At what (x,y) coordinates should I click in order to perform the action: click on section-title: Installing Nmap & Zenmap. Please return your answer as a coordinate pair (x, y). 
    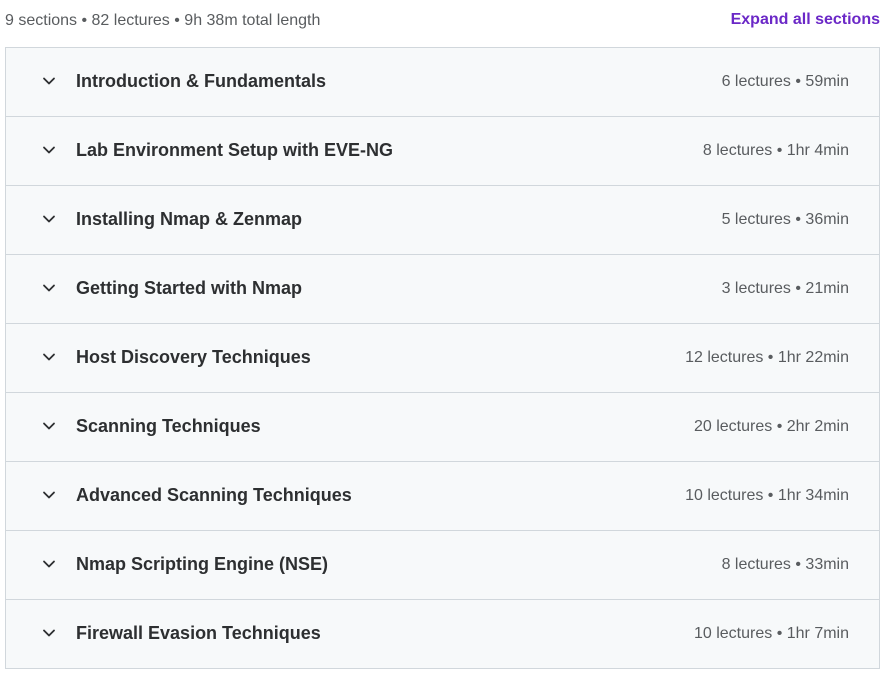
    Looking at the image, I should click on (189, 219).